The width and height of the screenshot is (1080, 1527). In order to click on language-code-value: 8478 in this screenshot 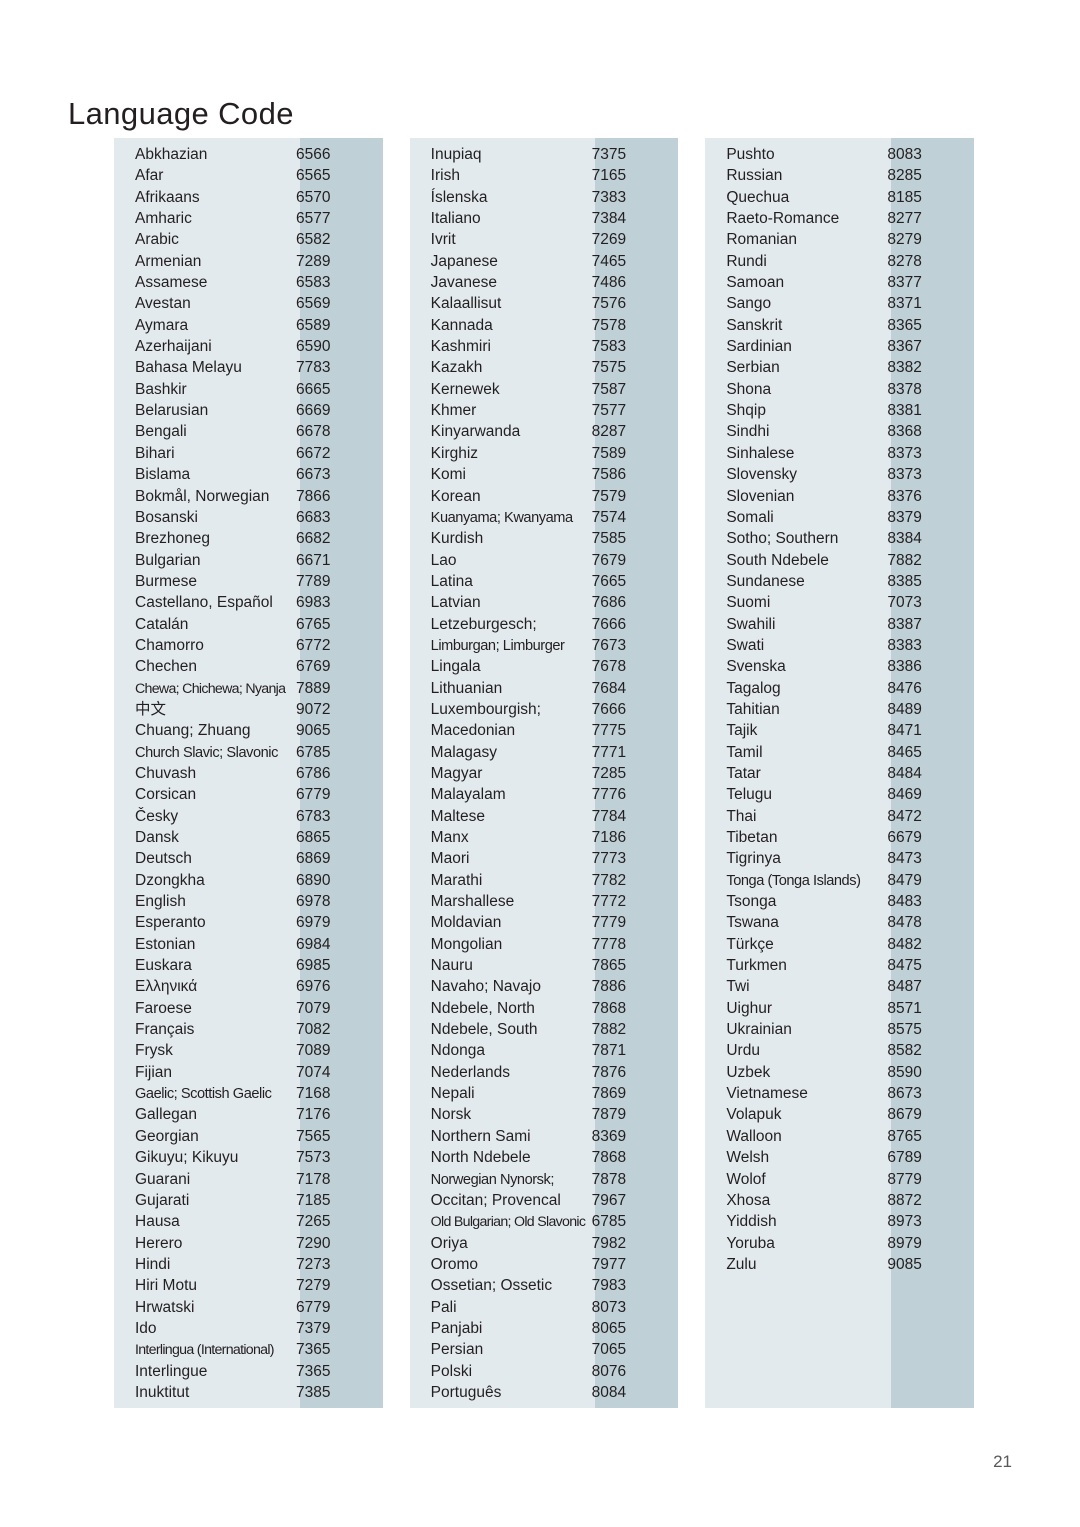, I will do `click(904, 923)`.